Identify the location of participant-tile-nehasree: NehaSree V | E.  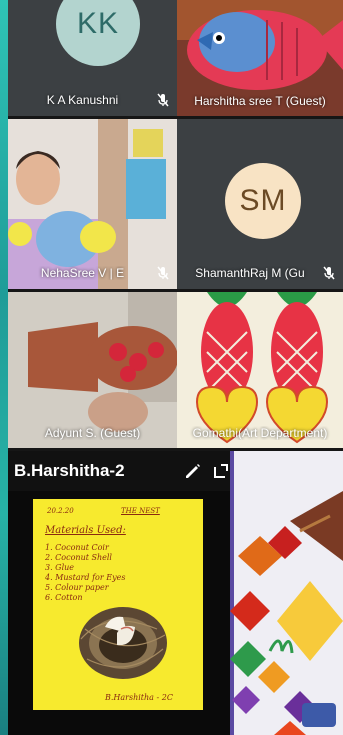
(92, 204).